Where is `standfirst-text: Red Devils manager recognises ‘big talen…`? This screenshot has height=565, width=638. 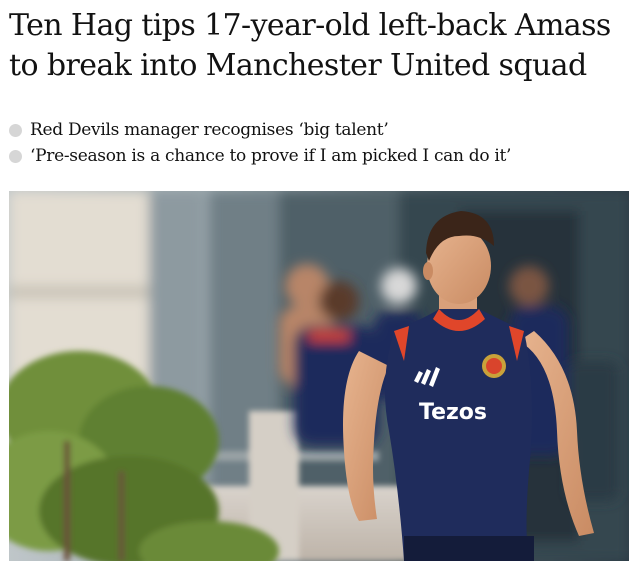 standfirst-text: Red Devils manager recognises ‘big talen… is located at coordinates (209, 130).